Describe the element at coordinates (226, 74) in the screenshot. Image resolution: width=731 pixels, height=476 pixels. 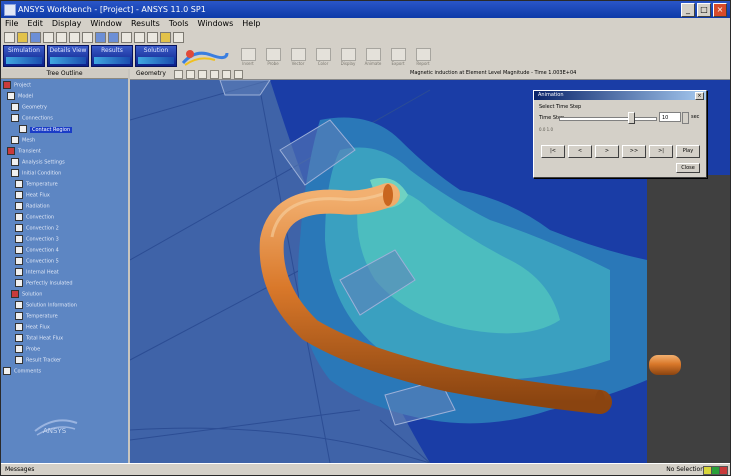
I see `view-top-icon` at that location.